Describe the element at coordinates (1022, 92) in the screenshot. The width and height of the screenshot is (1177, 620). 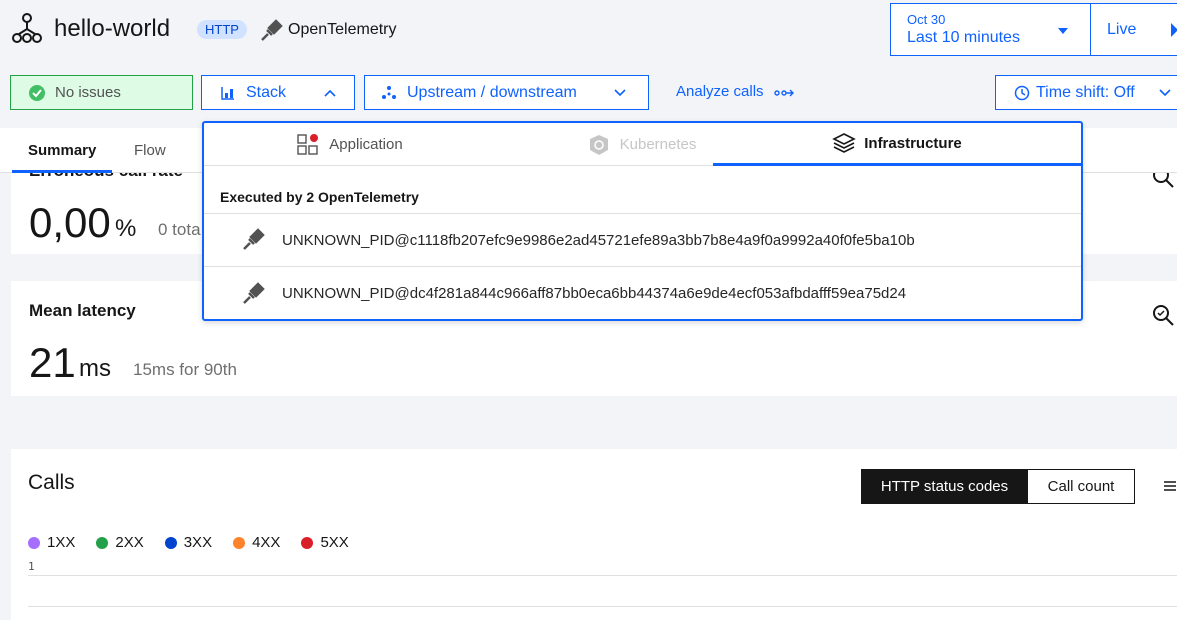
I see `clock-icon` at that location.